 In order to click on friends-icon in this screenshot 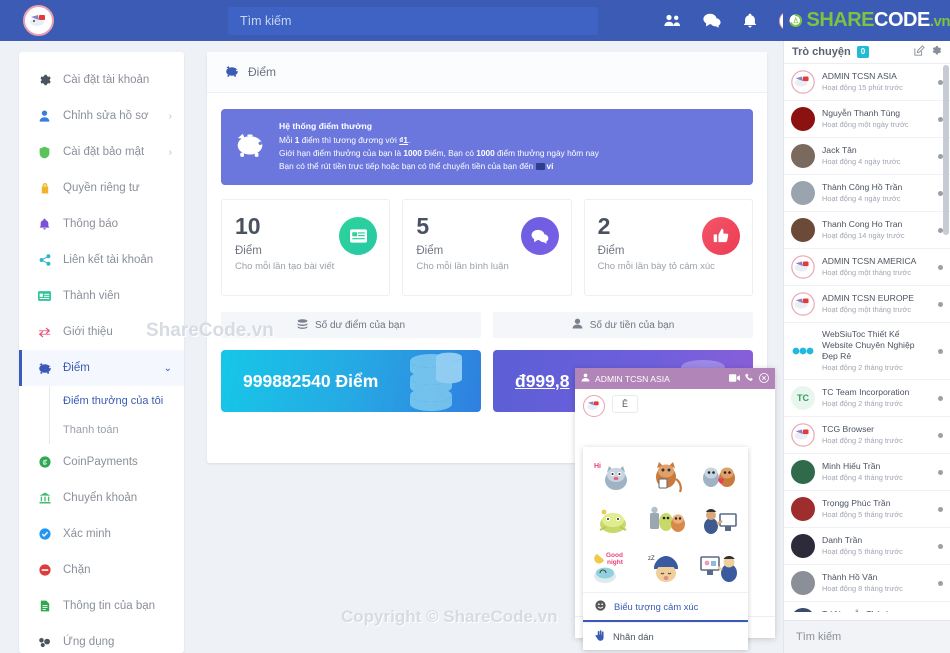, I will do `click(672, 20)`.